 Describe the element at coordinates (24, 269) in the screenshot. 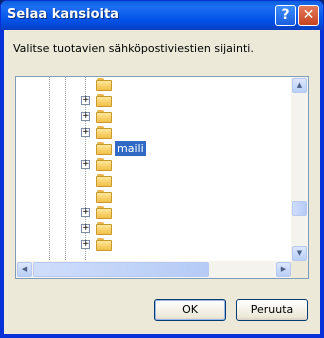

I see `scroll-left-icon: ◀` at that location.